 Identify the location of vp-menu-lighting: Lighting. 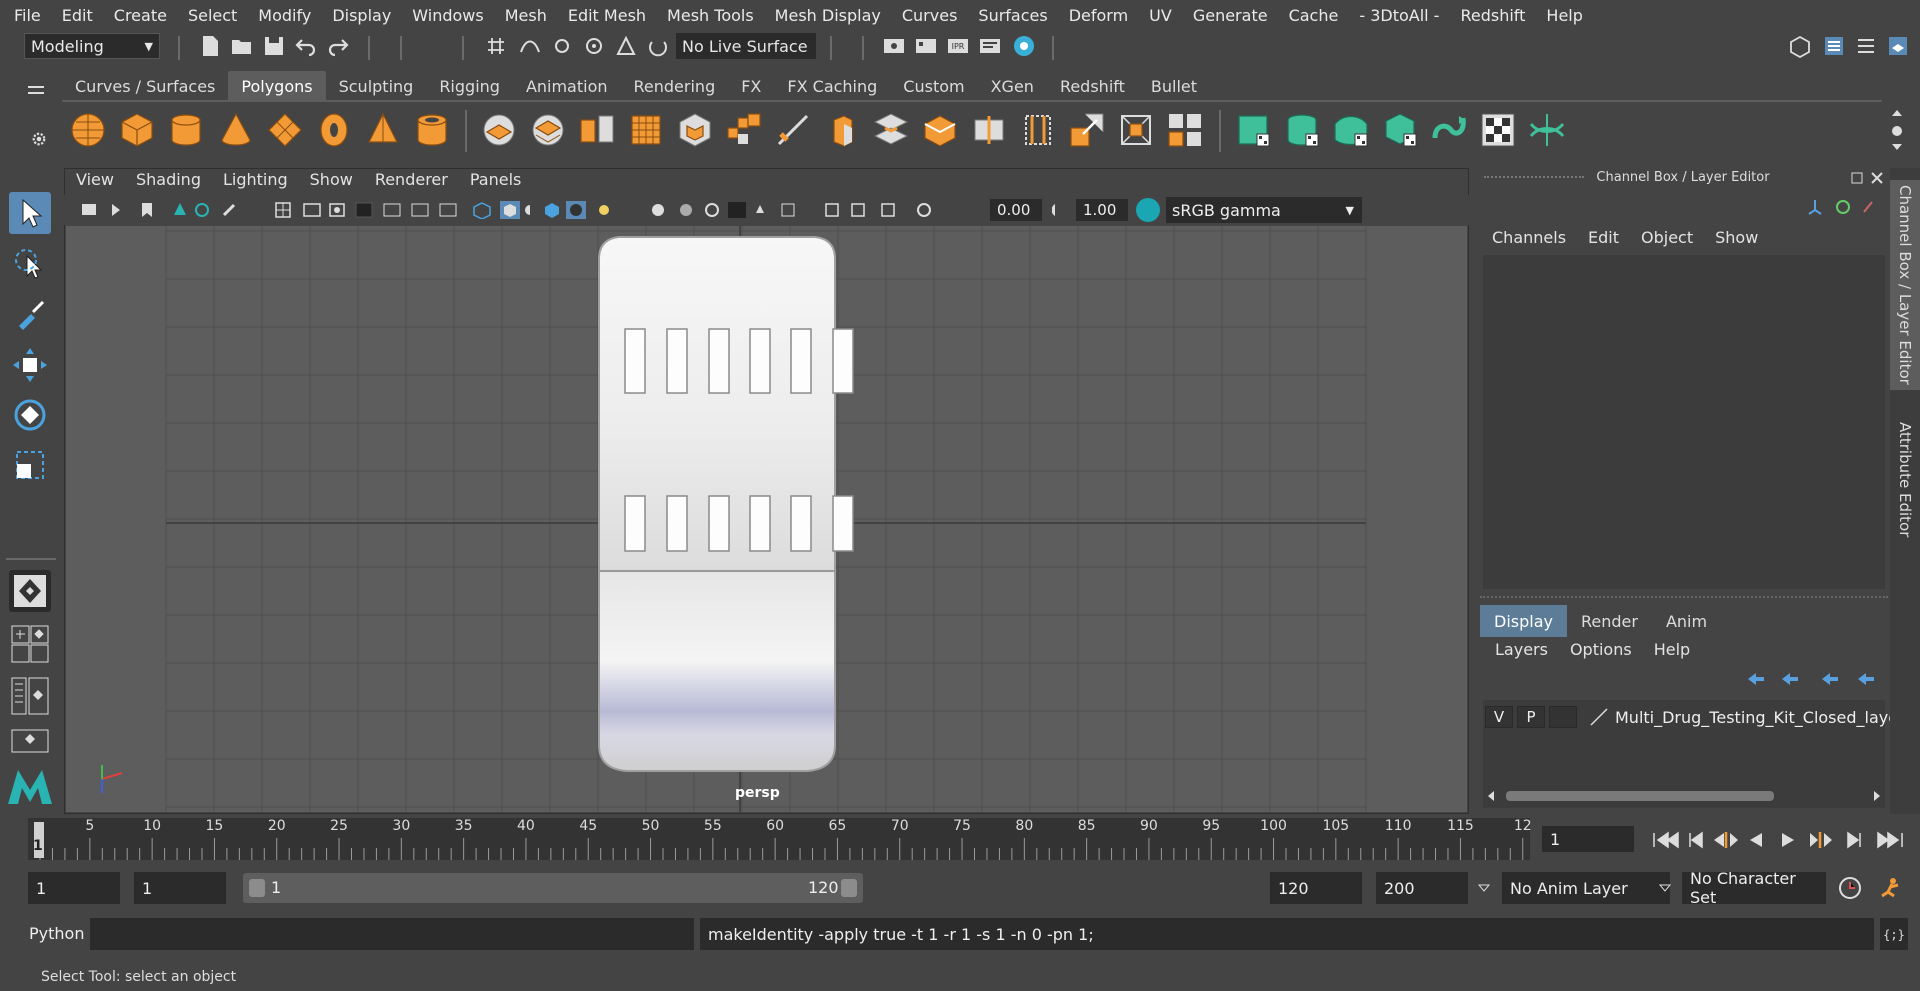
(255, 182).